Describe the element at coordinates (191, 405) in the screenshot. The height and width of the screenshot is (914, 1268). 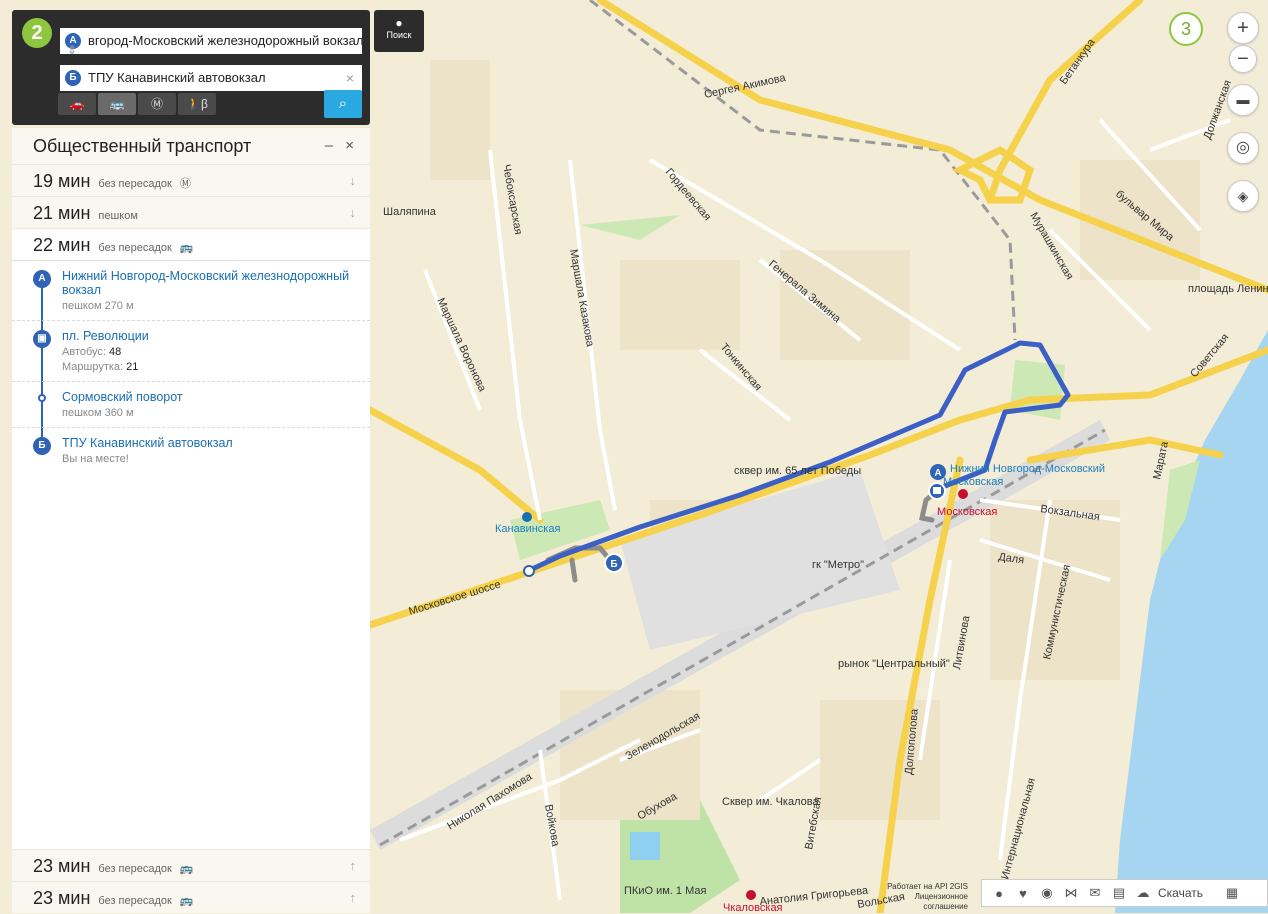
I see `route-step: Сормовский поворот пешком 360 м` at that location.